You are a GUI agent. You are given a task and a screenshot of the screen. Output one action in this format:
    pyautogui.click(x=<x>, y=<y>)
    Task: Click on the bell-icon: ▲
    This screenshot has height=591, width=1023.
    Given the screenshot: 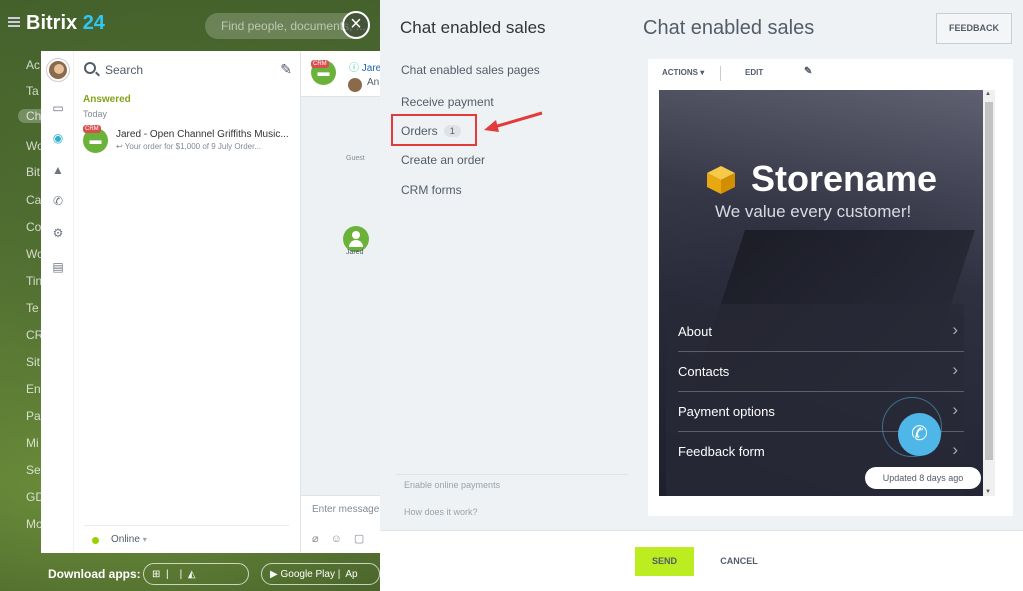 What is the action you would take?
    pyautogui.click(x=58, y=170)
    